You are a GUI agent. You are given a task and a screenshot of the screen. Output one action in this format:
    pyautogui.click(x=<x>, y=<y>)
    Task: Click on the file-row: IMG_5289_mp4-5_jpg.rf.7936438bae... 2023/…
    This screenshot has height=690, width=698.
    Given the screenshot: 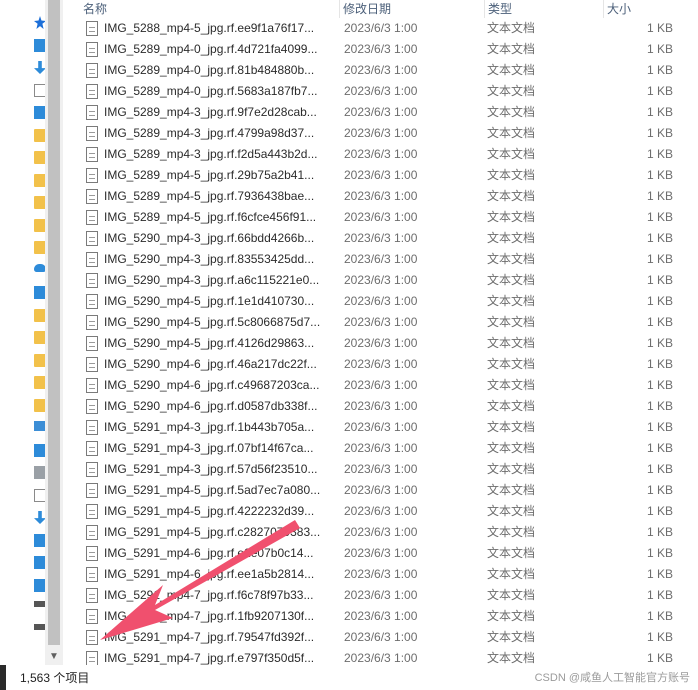 What is the action you would take?
    pyautogui.click(x=381, y=196)
    